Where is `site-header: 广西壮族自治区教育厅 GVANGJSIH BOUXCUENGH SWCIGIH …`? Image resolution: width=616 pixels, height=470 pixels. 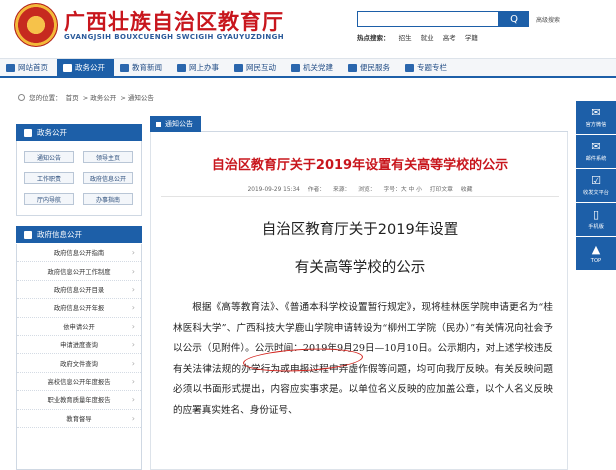 site-header: 广西壮族自治区教育厅 GVANGJSIH BOUXCUENGH SWCIGIH … is located at coordinates (308, 28).